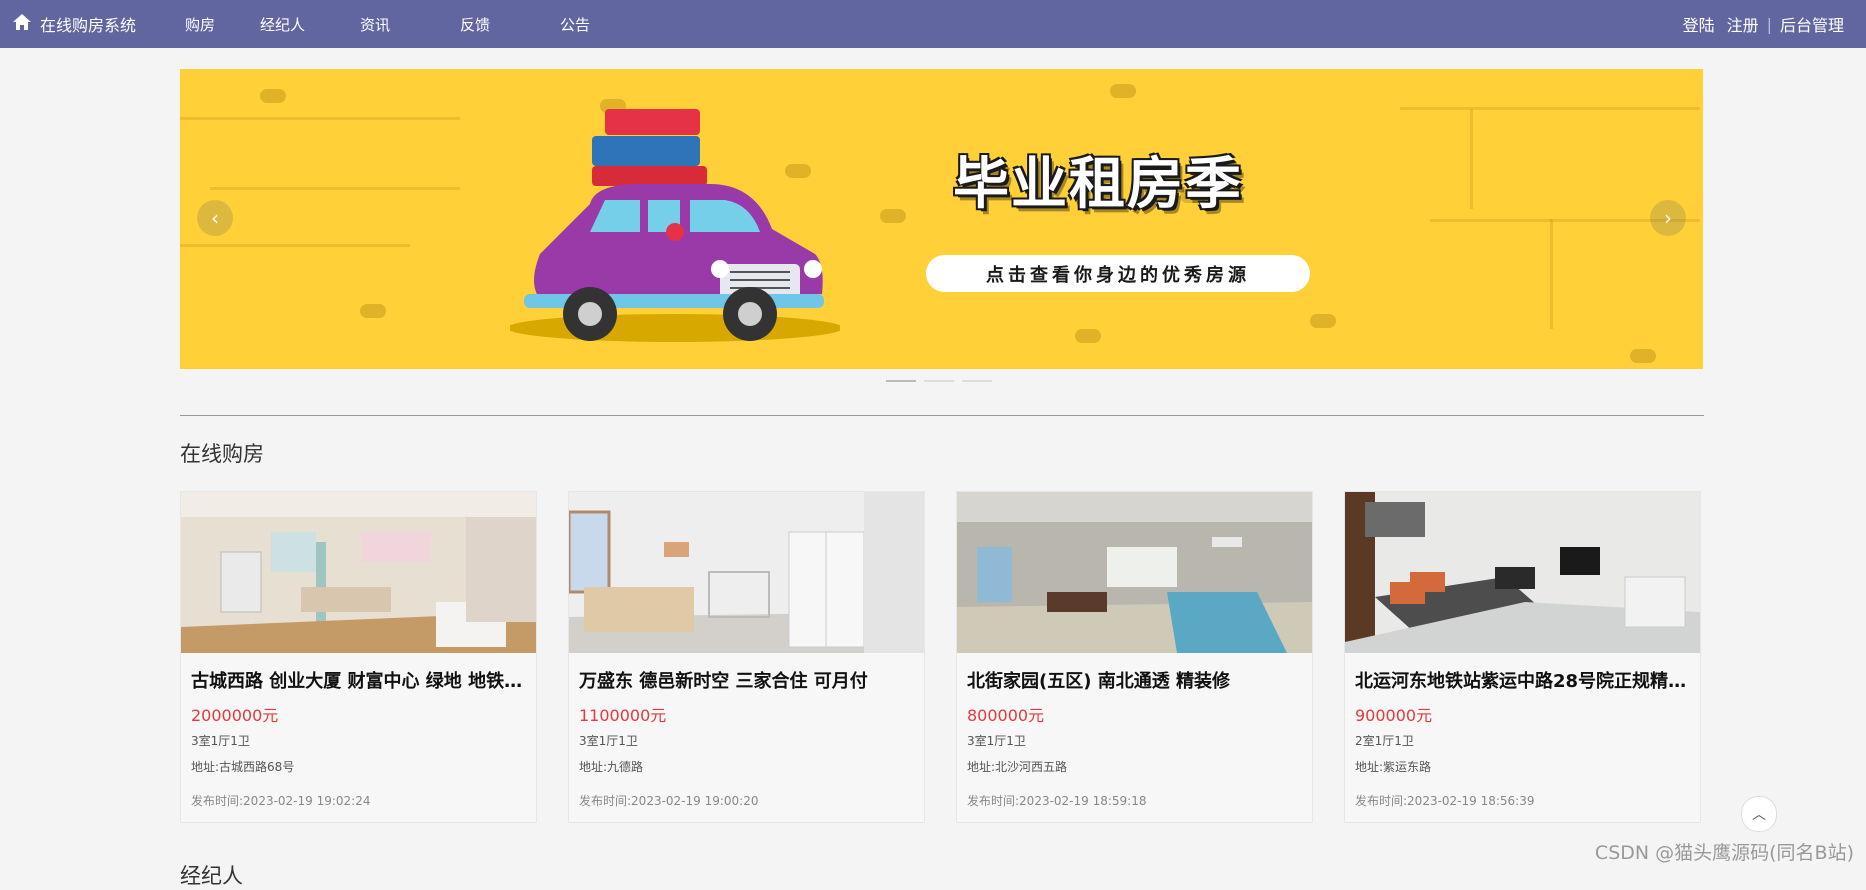  I want to click on listing-address: 地址:紫运东路, so click(1393, 767).